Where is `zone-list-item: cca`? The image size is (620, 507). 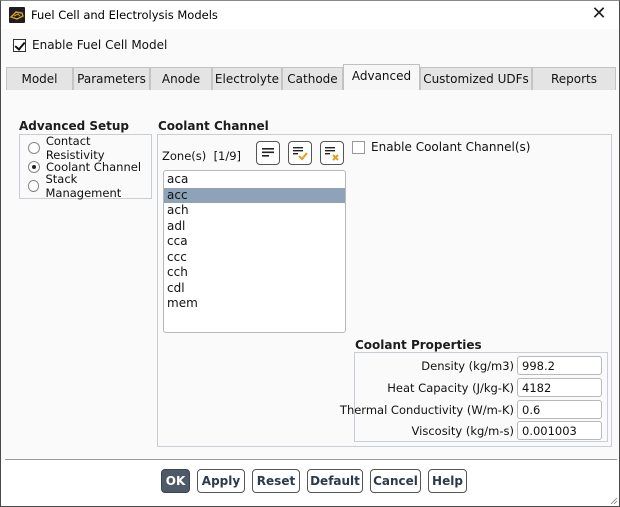 zone-list-item: cca is located at coordinates (254, 242).